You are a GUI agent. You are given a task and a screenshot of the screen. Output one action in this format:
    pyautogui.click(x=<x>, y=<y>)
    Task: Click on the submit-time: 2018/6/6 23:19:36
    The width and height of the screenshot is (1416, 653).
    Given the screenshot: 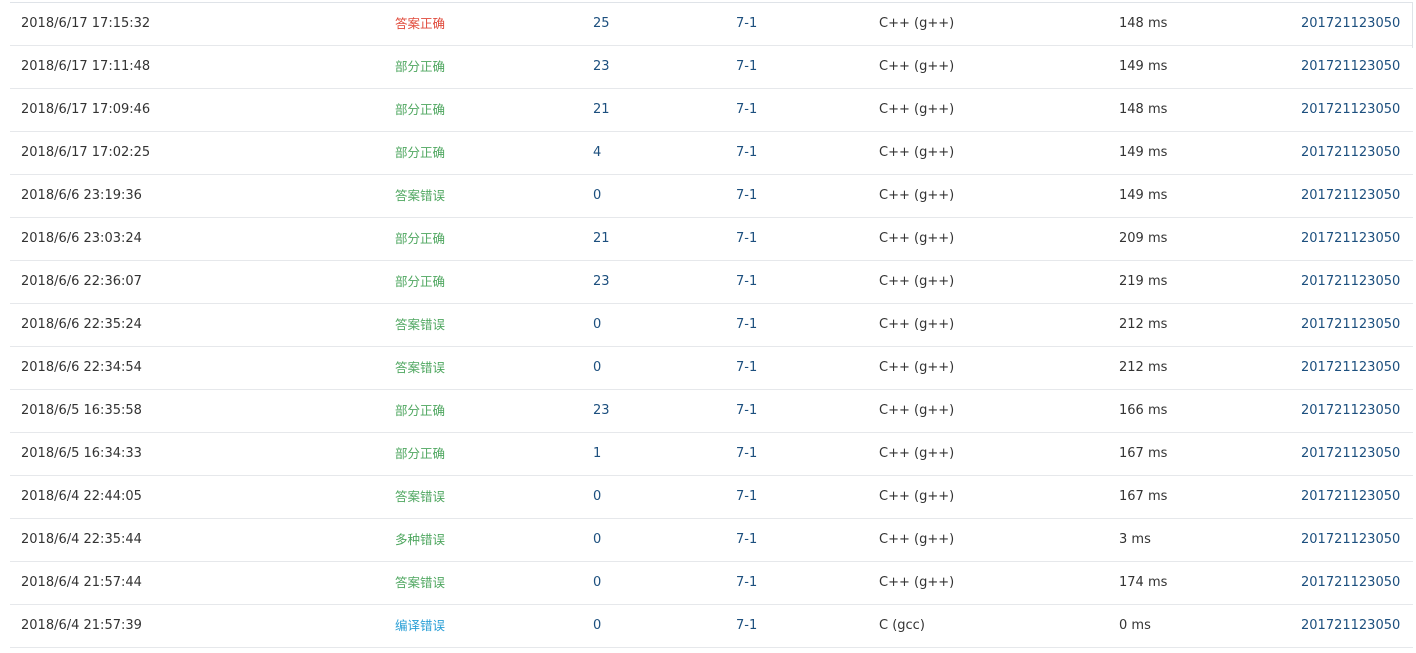 What is the action you would take?
    pyautogui.click(x=81, y=195)
    